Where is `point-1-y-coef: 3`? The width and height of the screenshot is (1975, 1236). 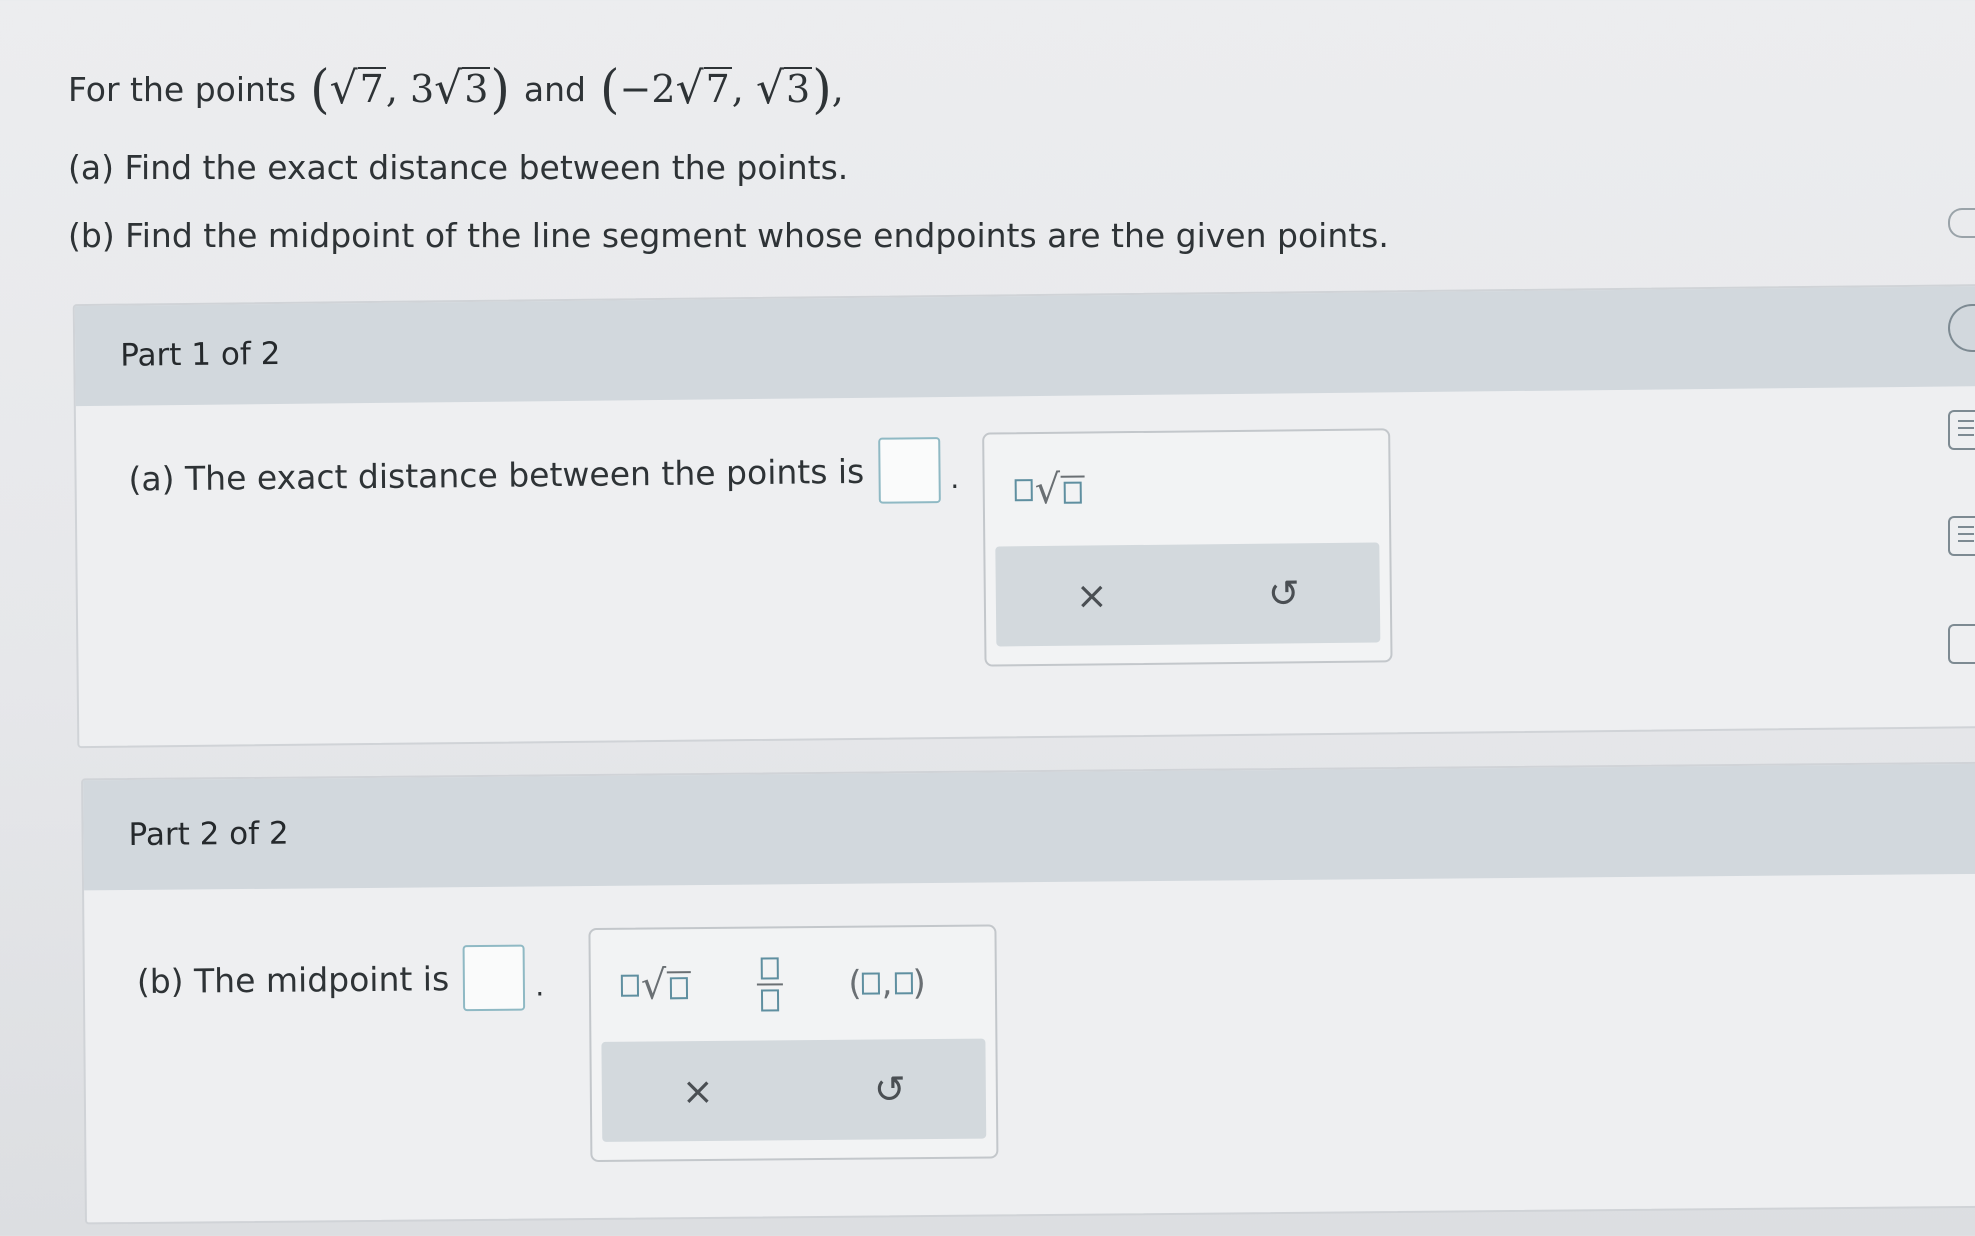 point-1-y-coef: 3 is located at coordinates (422, 89).